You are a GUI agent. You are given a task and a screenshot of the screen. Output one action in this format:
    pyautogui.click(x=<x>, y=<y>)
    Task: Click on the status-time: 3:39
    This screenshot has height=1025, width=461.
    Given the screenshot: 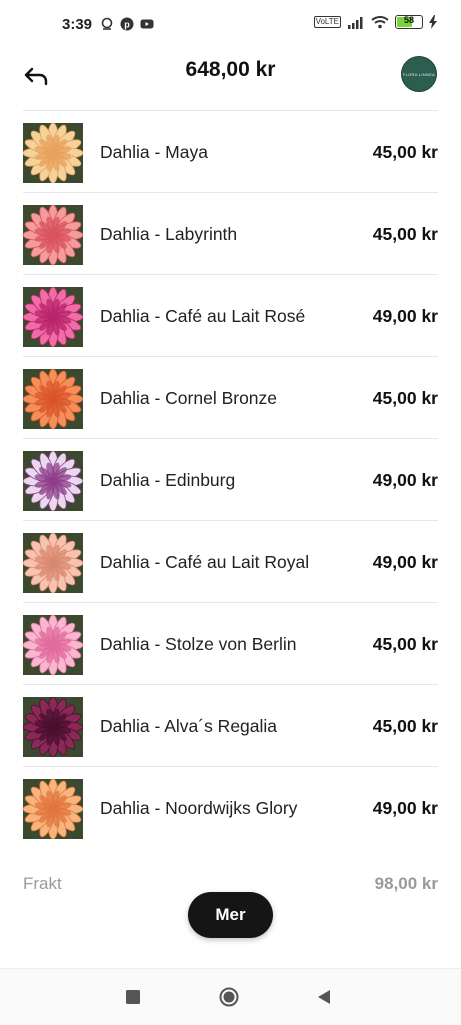 What is the action you would take?
    pyautogui.click(x=77, y=24)
    